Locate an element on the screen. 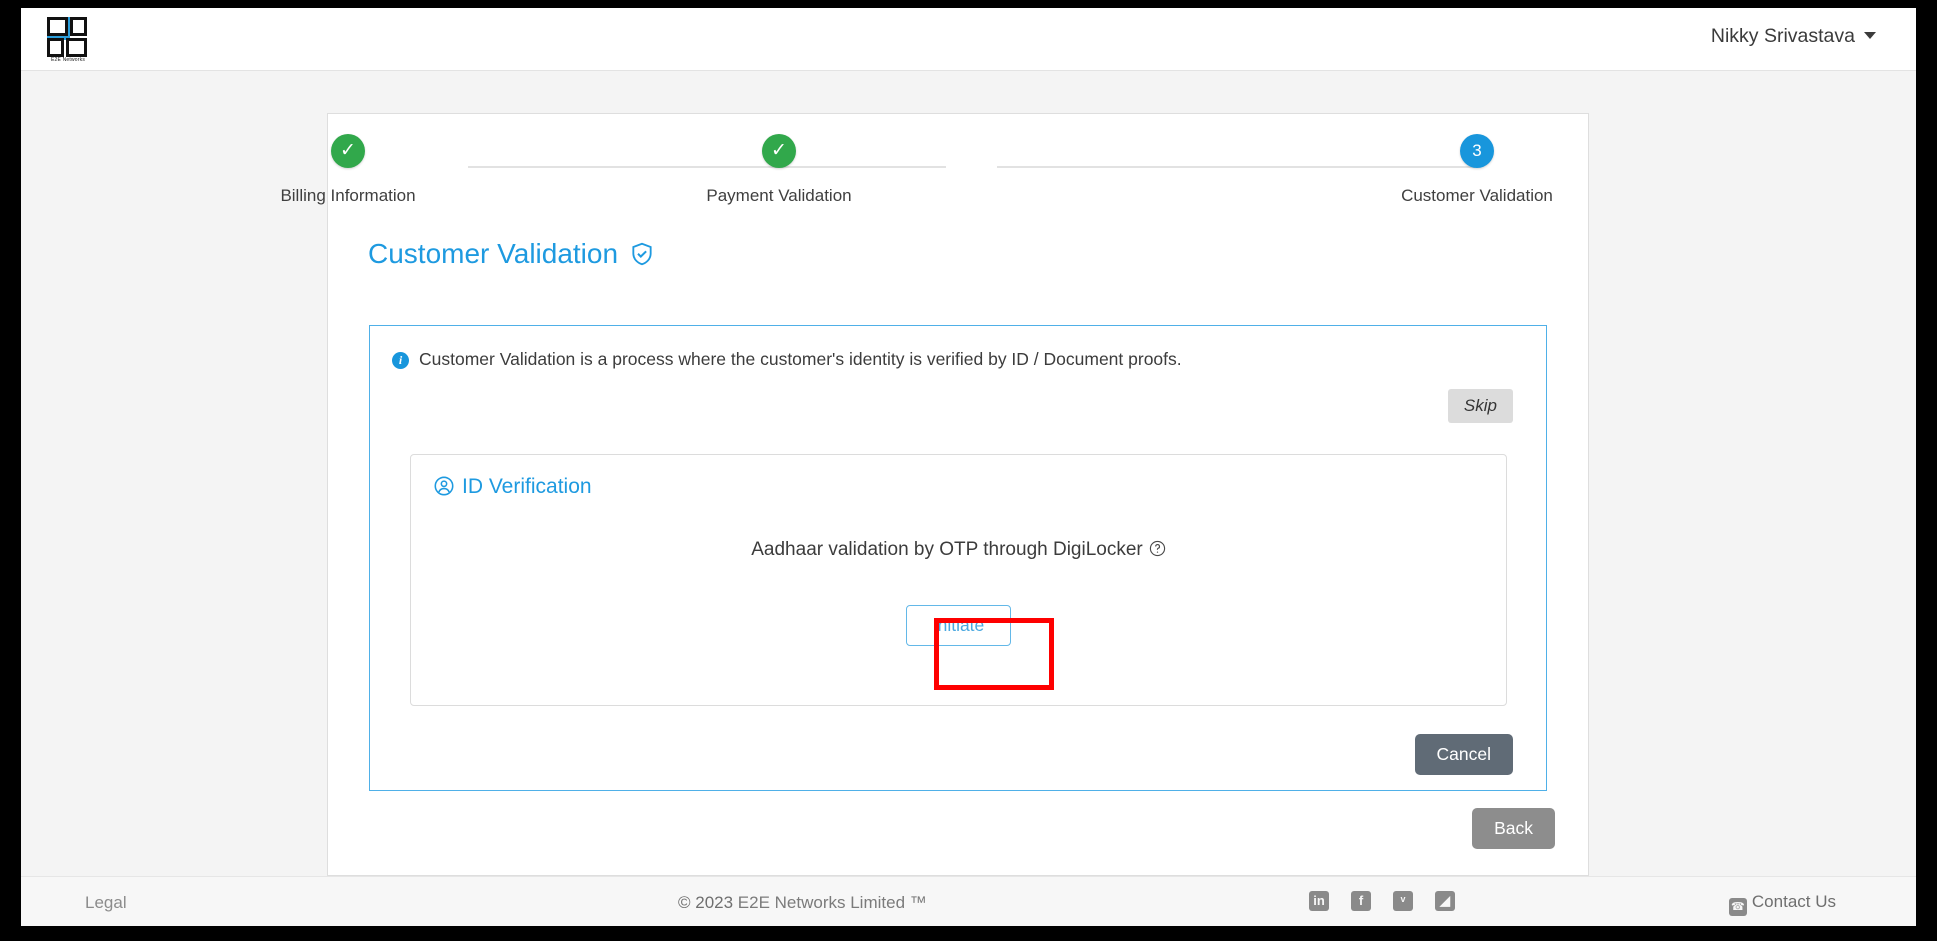 The width and height of the screenshot is (1937, 941). stepper-label-3: Customer Validation is located at coordinates (1477, 195).